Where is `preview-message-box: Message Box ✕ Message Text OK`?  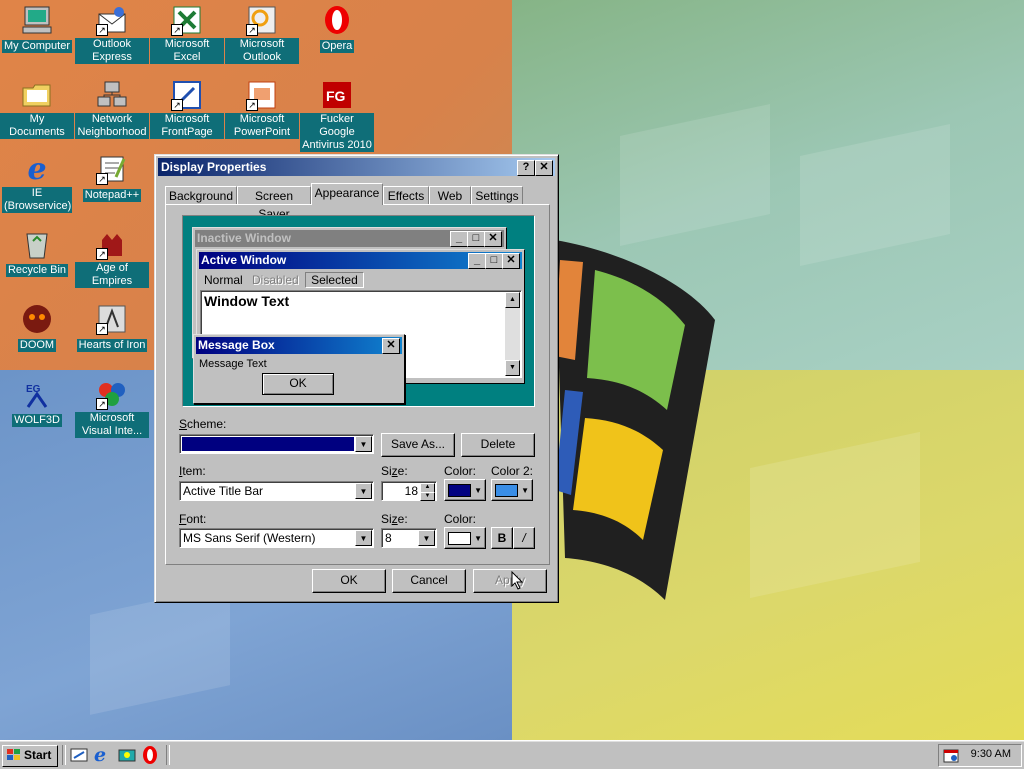 preview-message-box: Message Box ✕ Message Text OK is located at coordinates (299, 369).